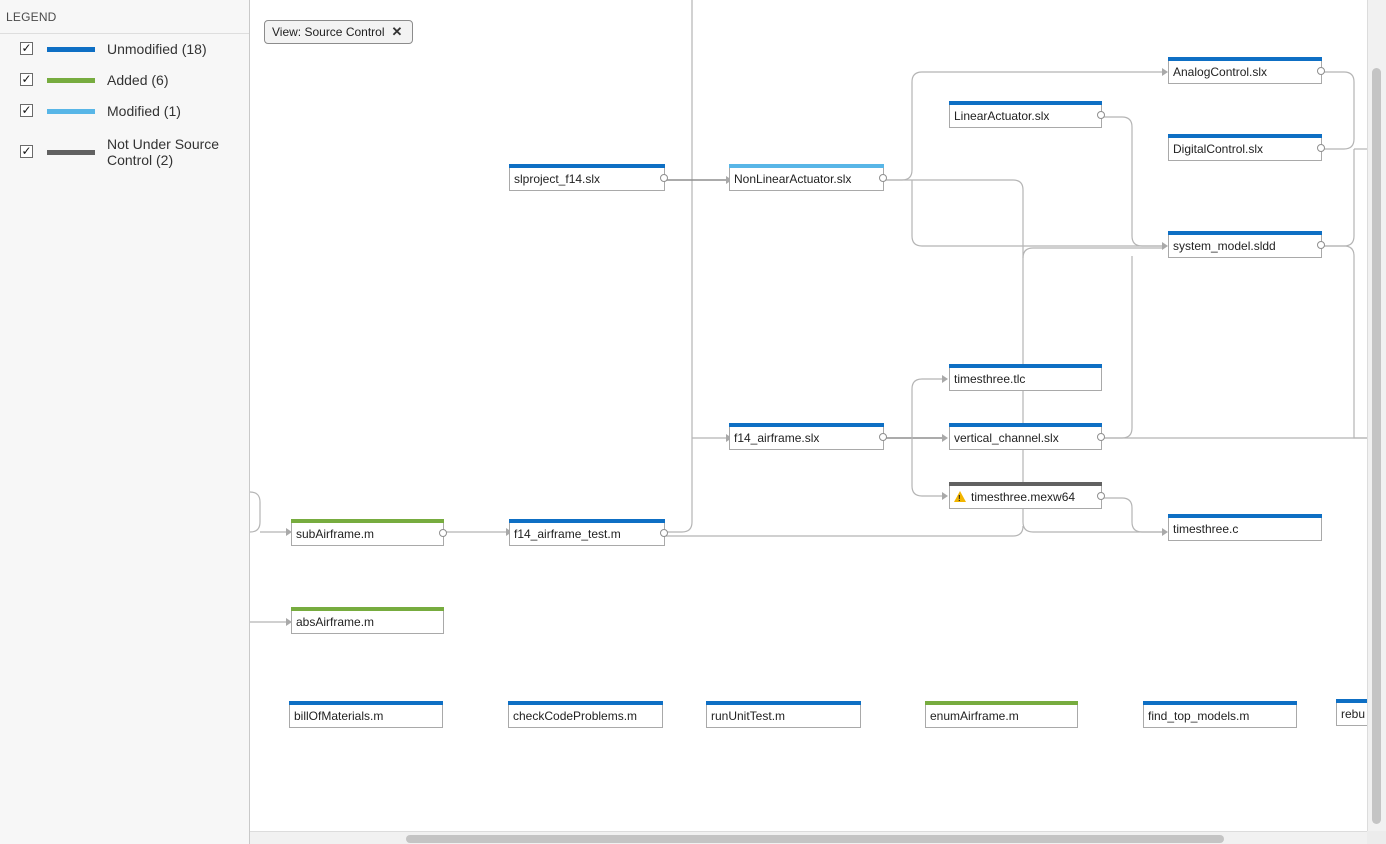 This screenshot has height=844, width=1386. I want to click on node-label: timesthree.c, so click(1206, 529).